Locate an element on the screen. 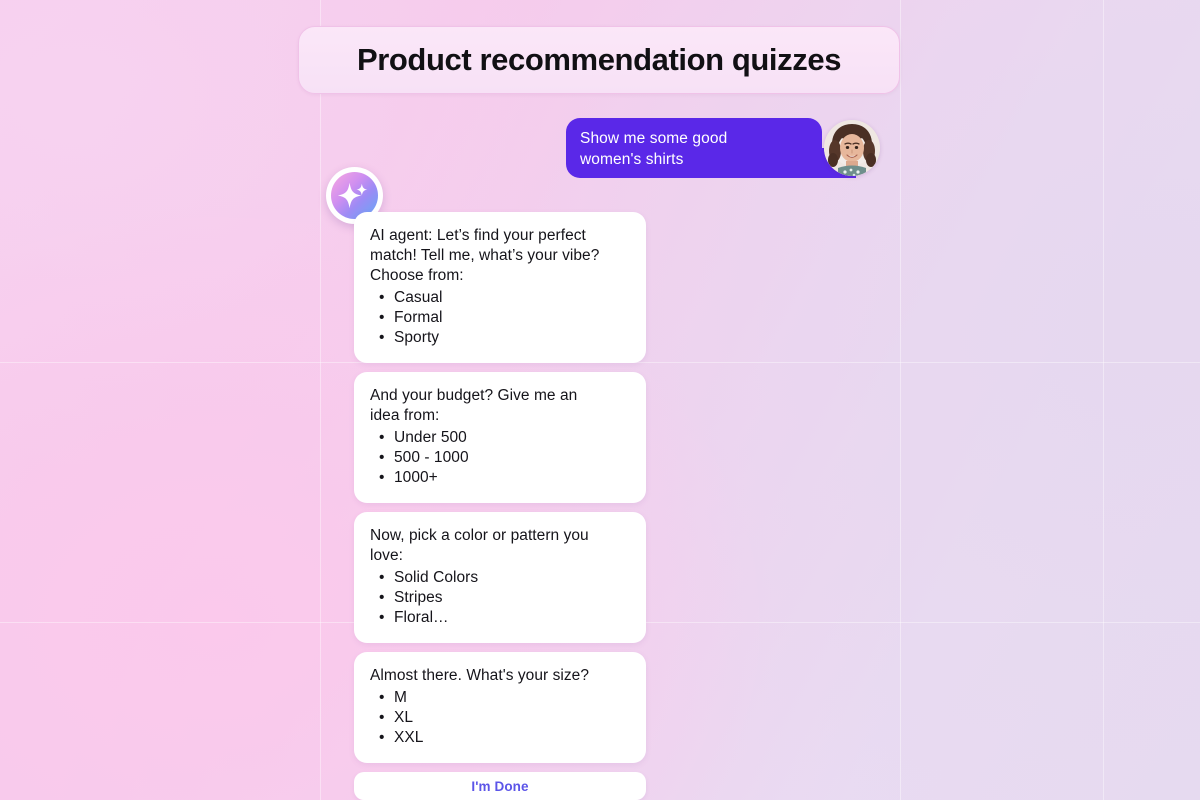 Image resolution: width=1200 pixels, height=800 pixels. ai-option-item: Solid Colors is located at coordinates (500, 578).